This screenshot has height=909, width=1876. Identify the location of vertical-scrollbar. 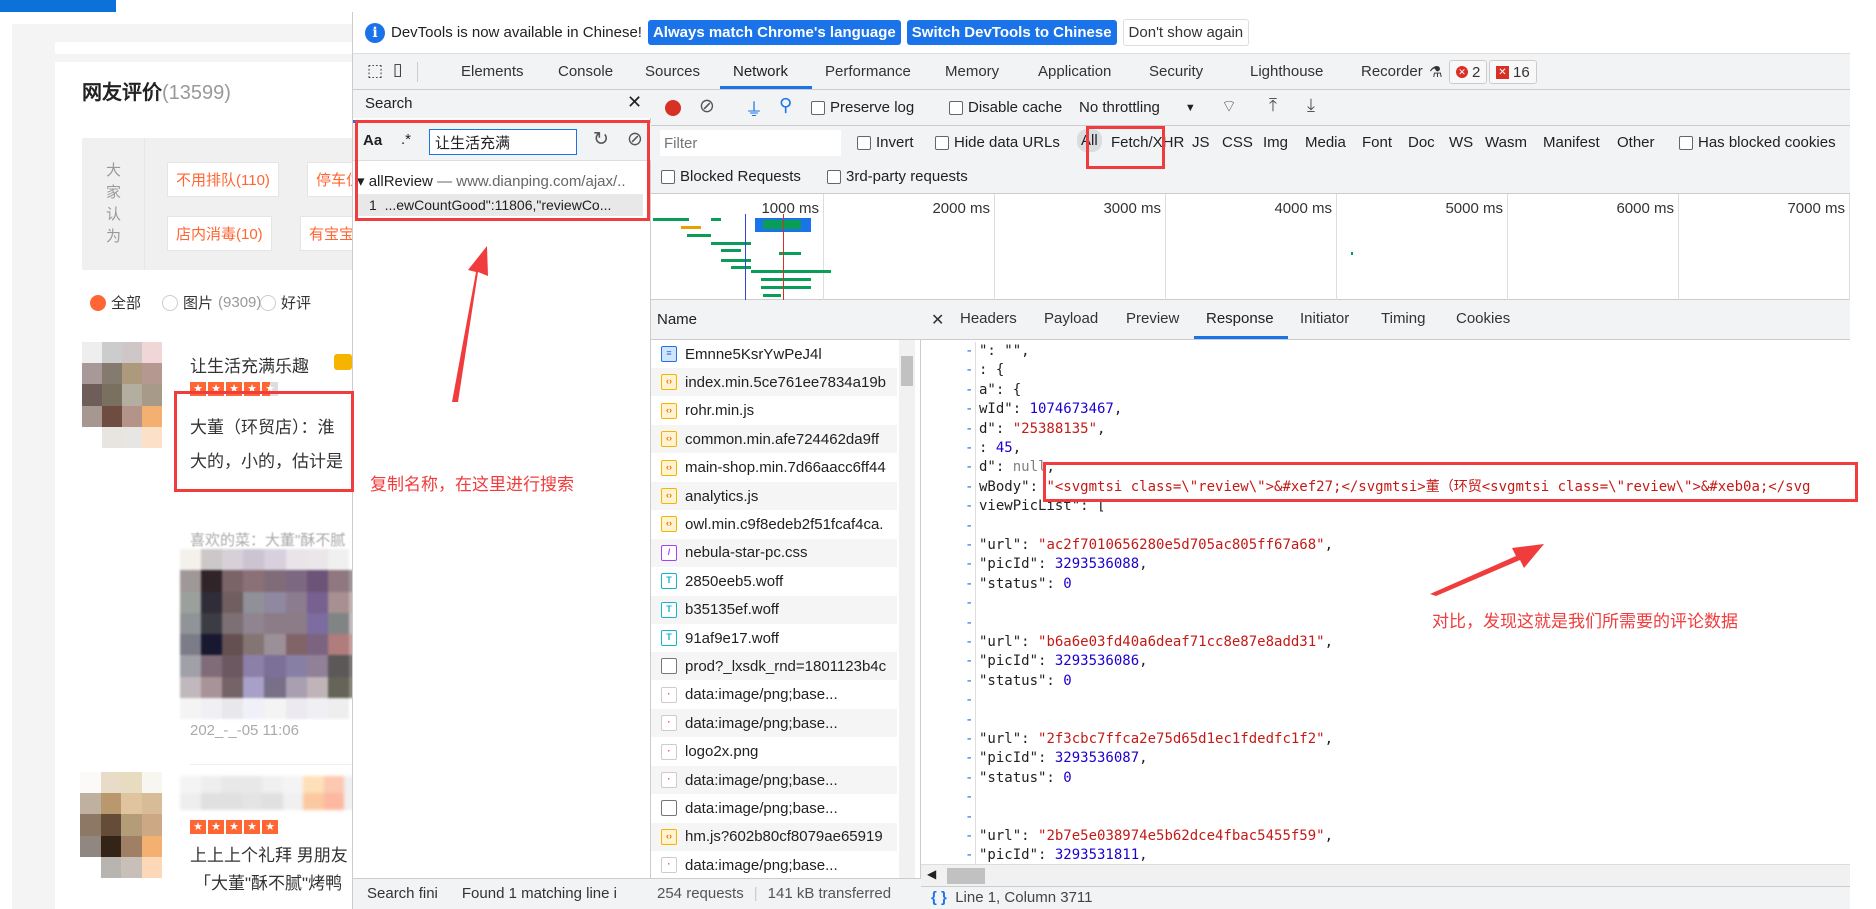
(907, 610).